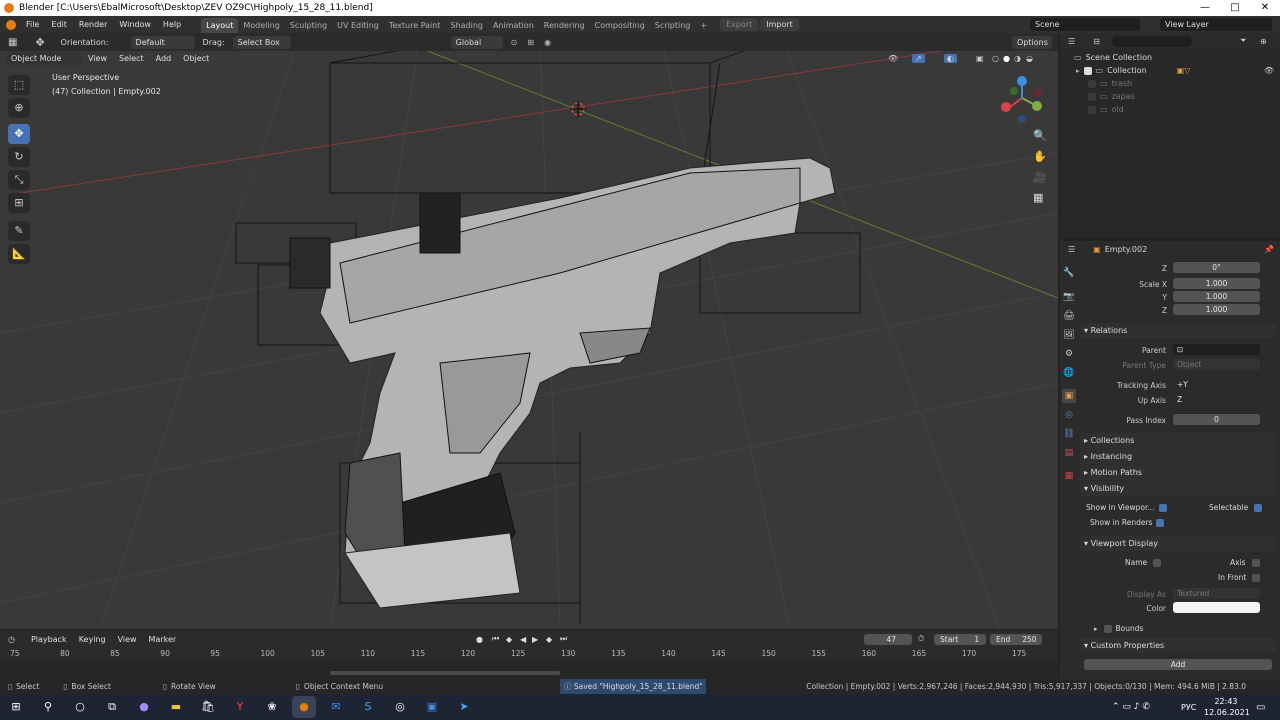 The height and width of the screenshot is (720, 1280). Describe the element at coordinates (19, 180) in the screenshot. I see `scale-tool: ⤡` at that location.